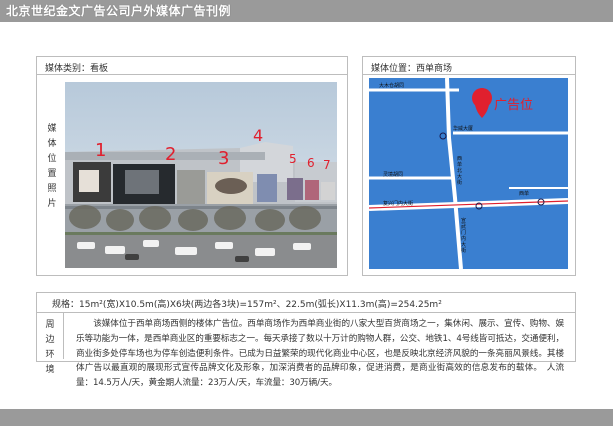  Describe the element at coordinates (258, 135) in the screenshot. I see `ad-number-4: 4` at that location.